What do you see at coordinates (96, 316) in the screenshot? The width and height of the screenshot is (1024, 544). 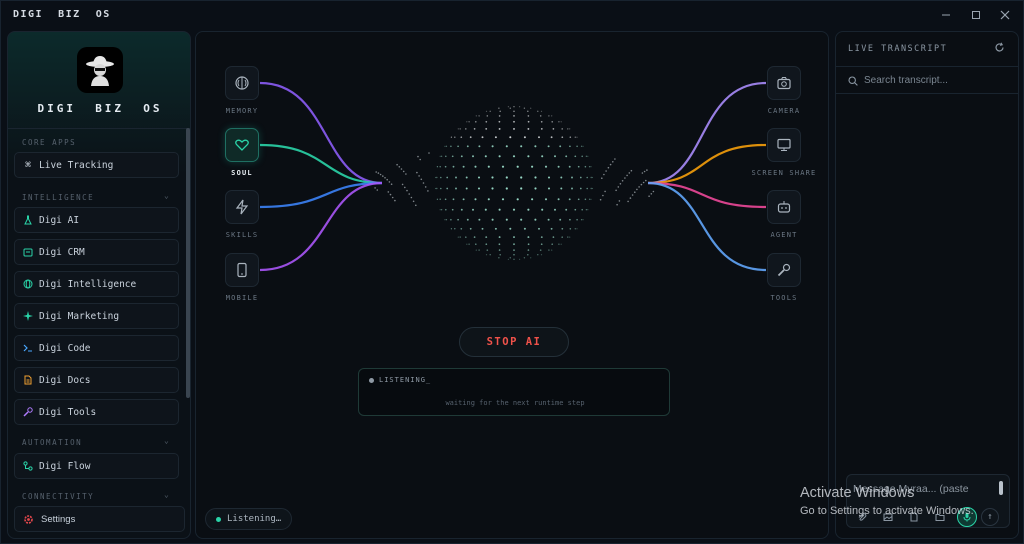 I see `sidebar-item-digi-marketing: Digi Marketing` at bounding box center [96, 316].